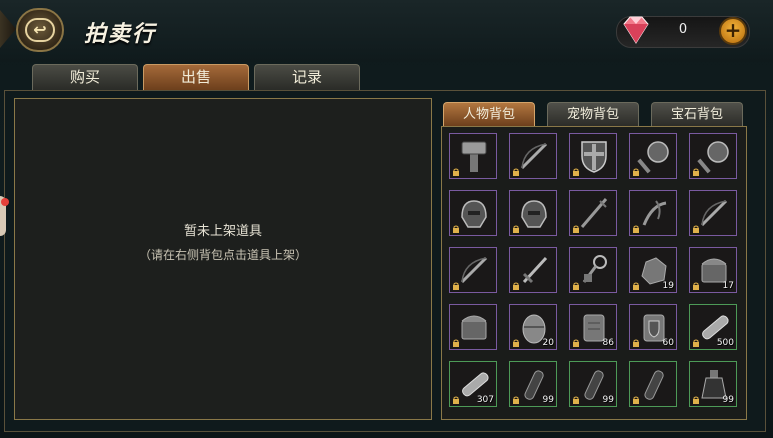 This screenshot has height=438, width=773. I want to click on inventory-slot: 307, so click(473, 384).